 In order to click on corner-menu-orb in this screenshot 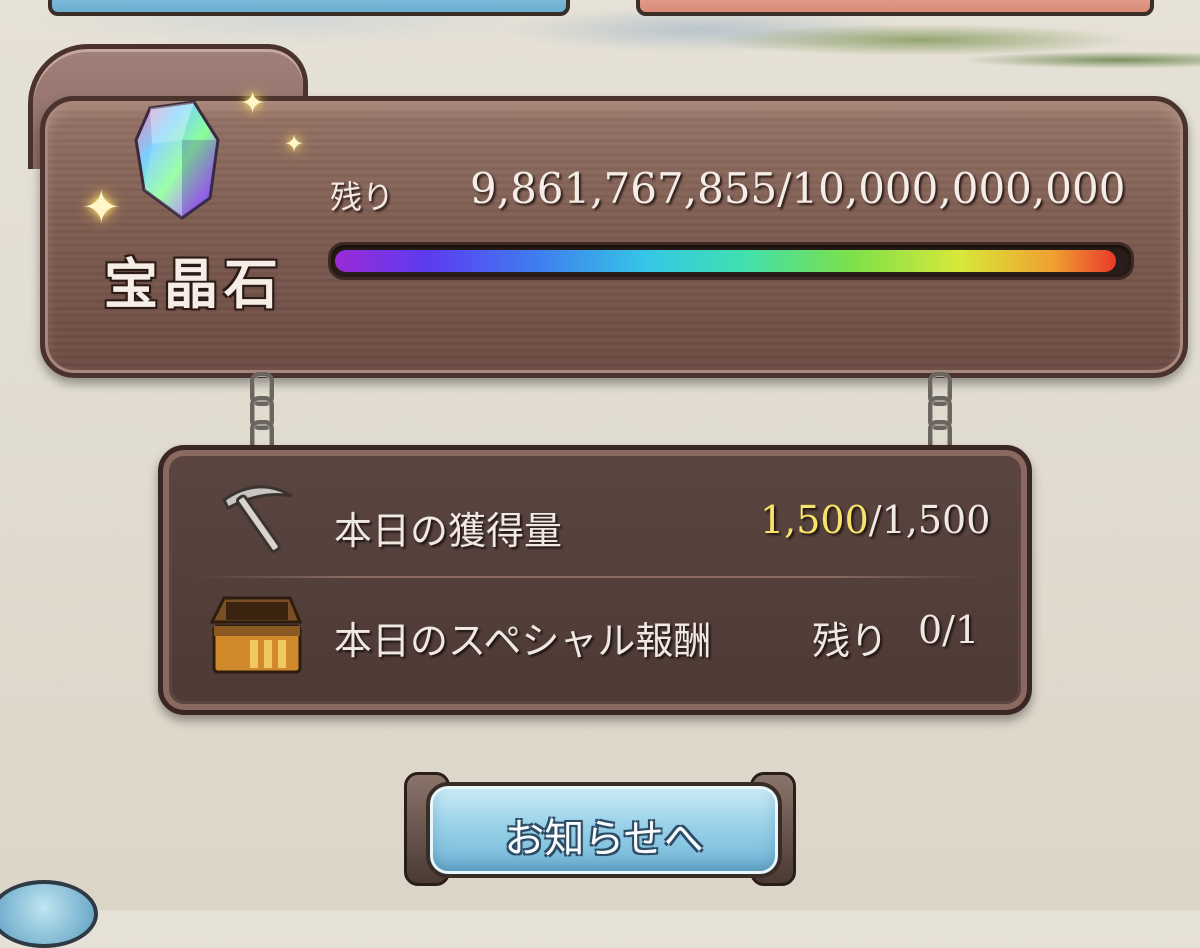, I will do `click(49, 914)`.